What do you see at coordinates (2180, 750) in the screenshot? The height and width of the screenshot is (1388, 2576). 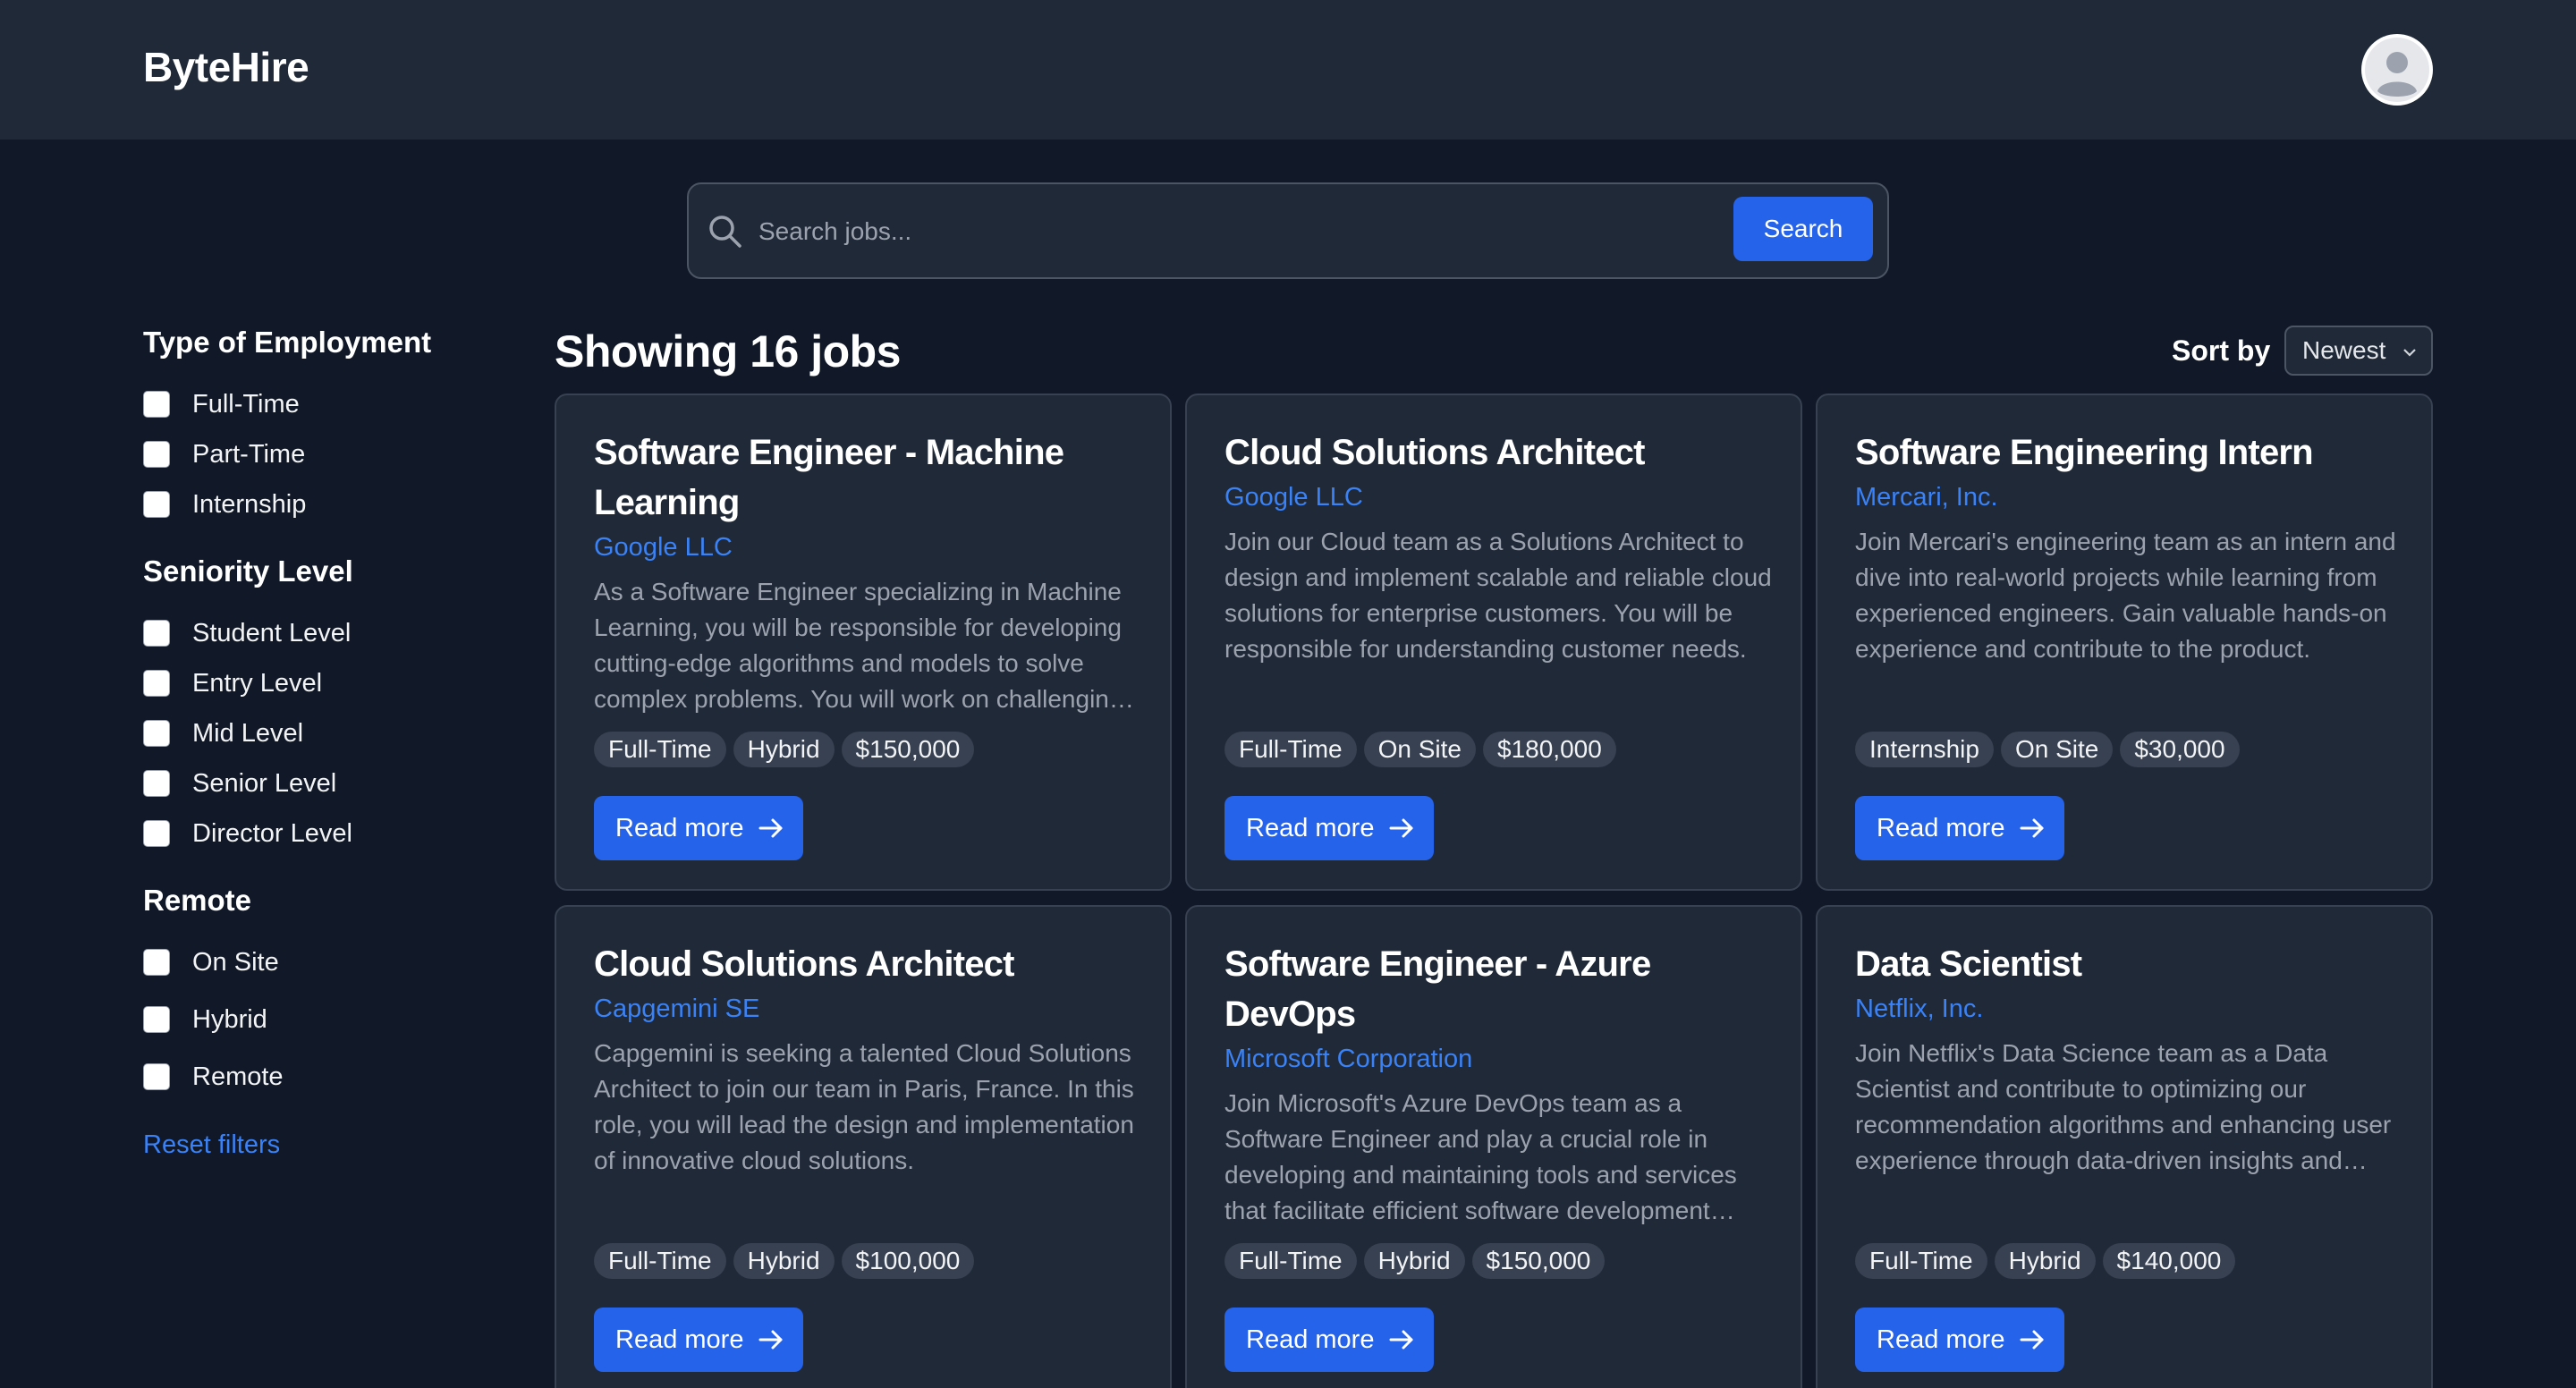 I see `salary-badge: $30,000` at bounding box center [2180, 750].